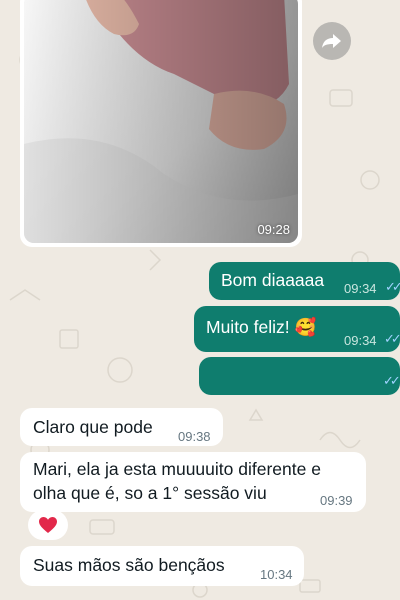 The width and height of the screenshot is (400, 600). I want to click on reaction-badge, so click(48, 525).